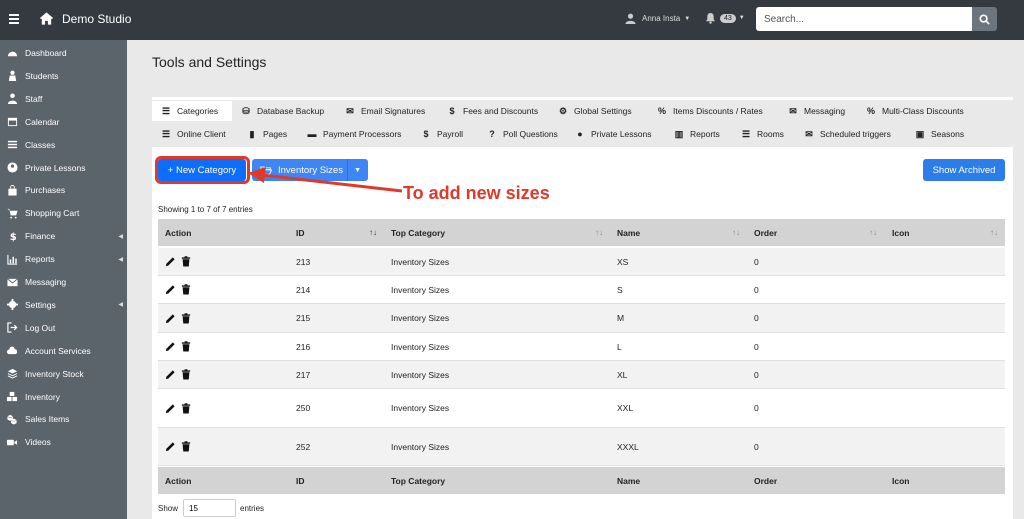  What do you see at coordinates (63, 76) in the screenshot?
I see `sidebar-item-students: Students` at bounding box center [63, 76].